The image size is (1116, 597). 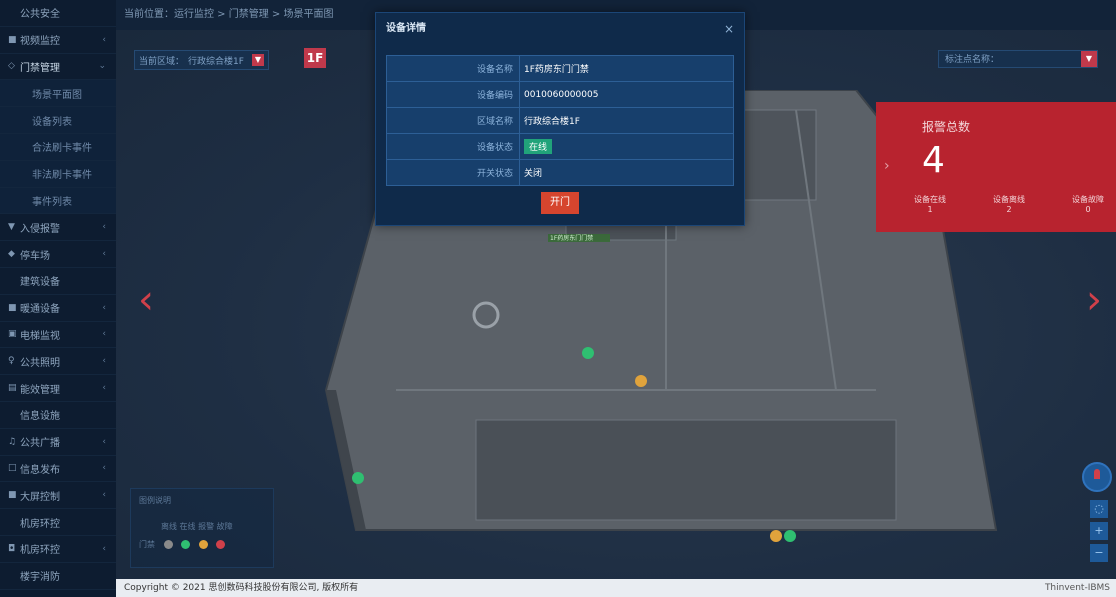 I want to click on sidebar-item-label: 设备列表, so click(x=52, y=122).